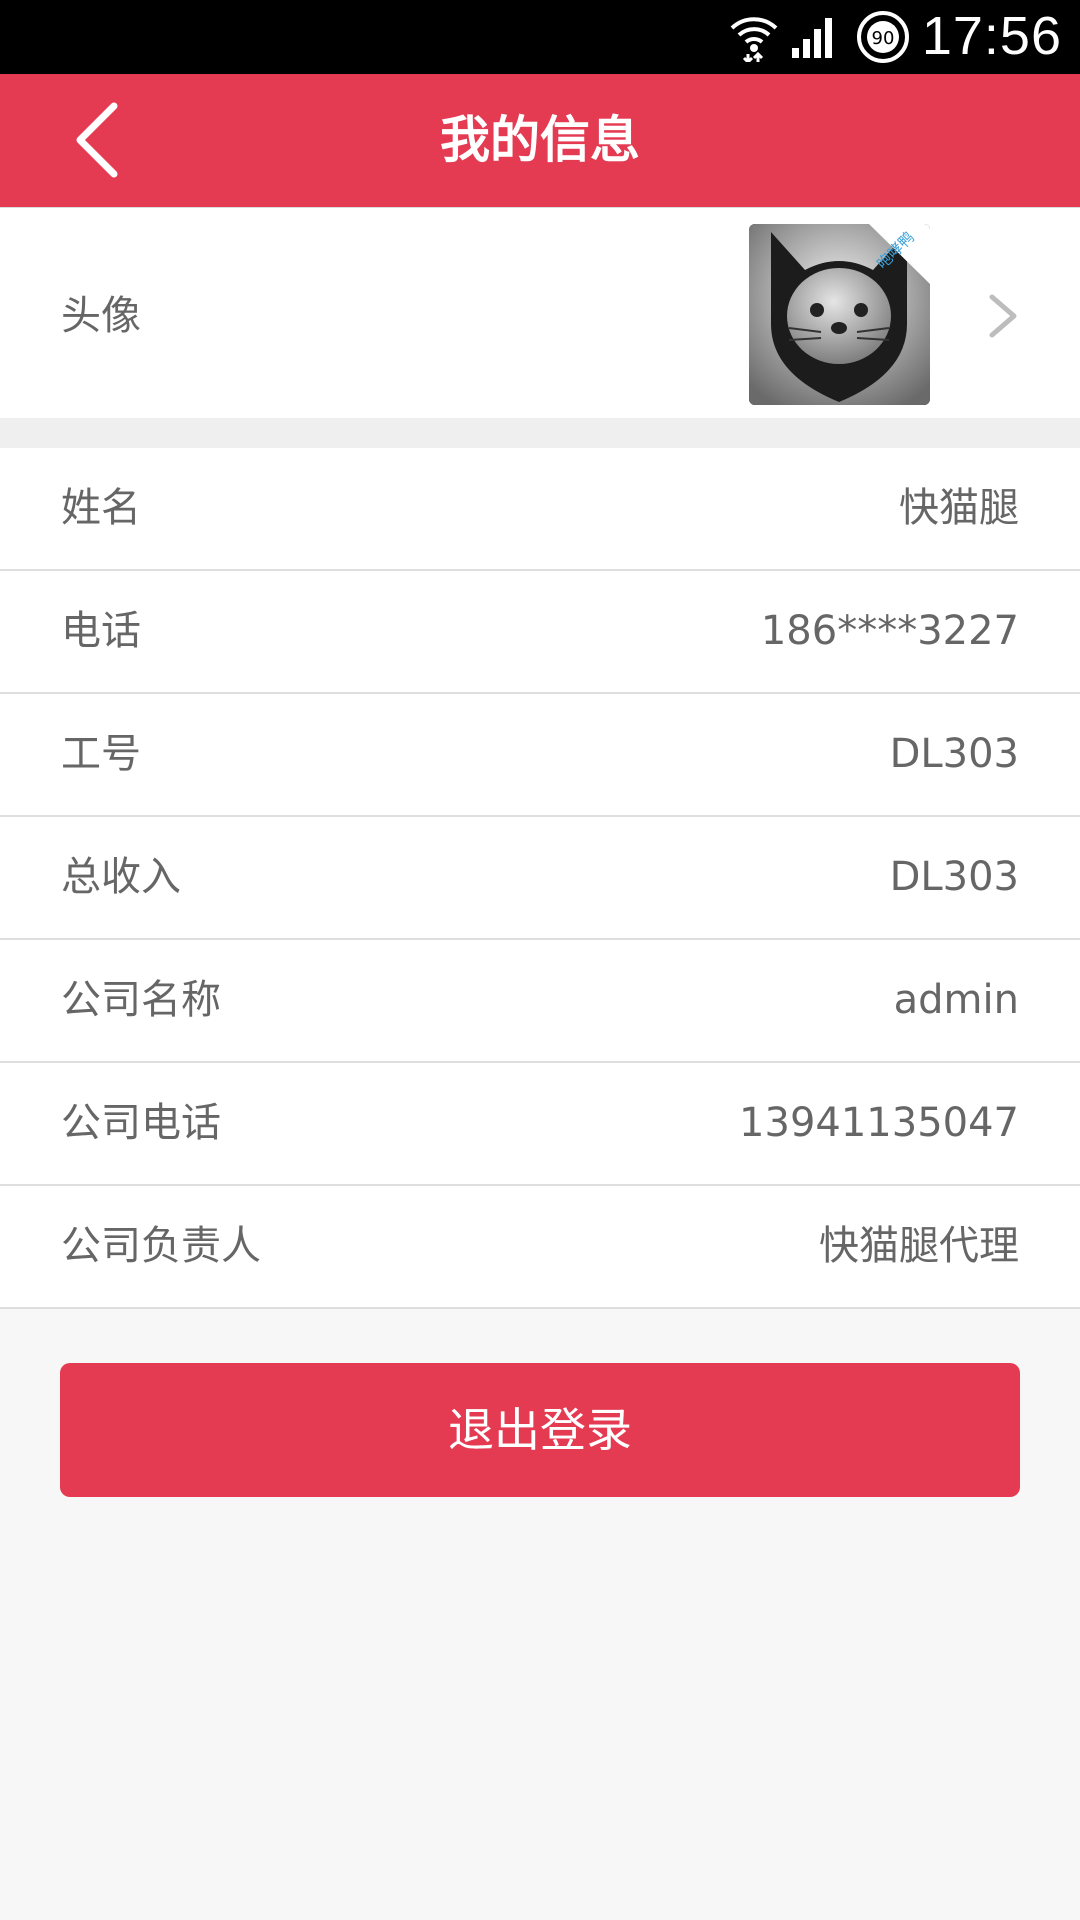 This screenshot has height=1920, width=1080. What do you see at coordinates (540, 1430) in the screenshot?
I see `logout-button: 退出登录` at bounding box center [540, 1430].